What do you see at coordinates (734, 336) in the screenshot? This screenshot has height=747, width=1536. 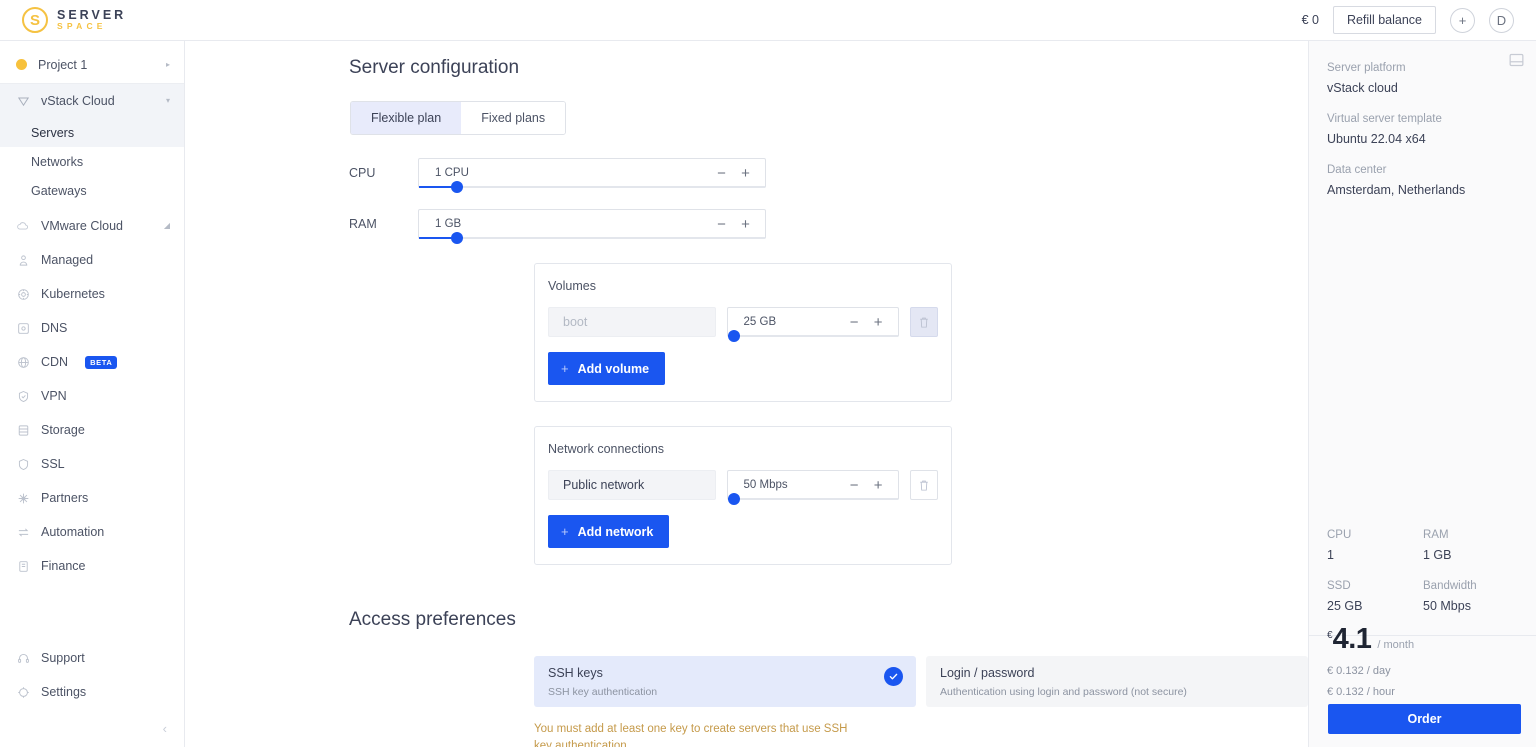 I see `volume-slider-thumb` at bounding box center [734, 336].